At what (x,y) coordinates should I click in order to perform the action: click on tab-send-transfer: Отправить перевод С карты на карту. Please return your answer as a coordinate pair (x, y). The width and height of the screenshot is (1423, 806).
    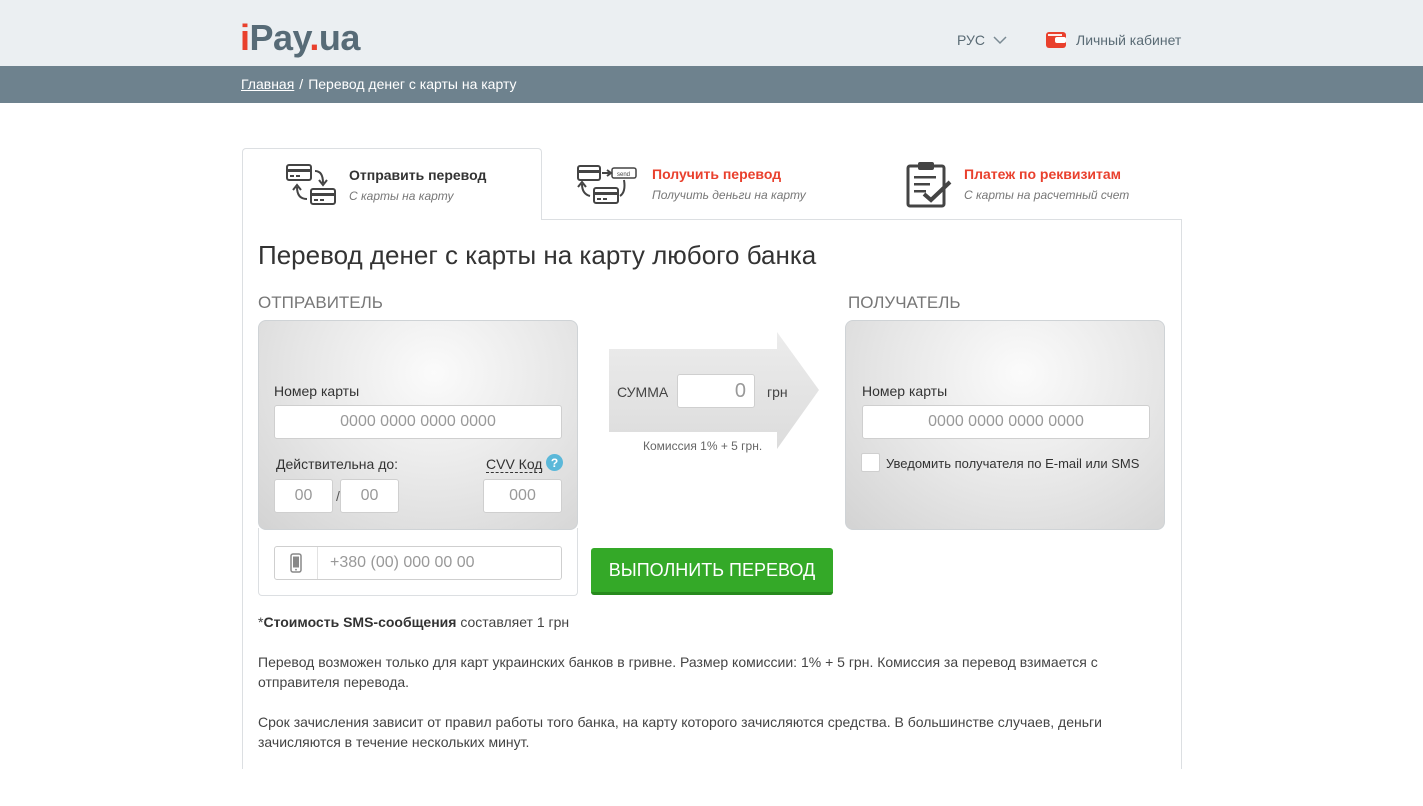
    Looking at the image, I should click on (392, 184).